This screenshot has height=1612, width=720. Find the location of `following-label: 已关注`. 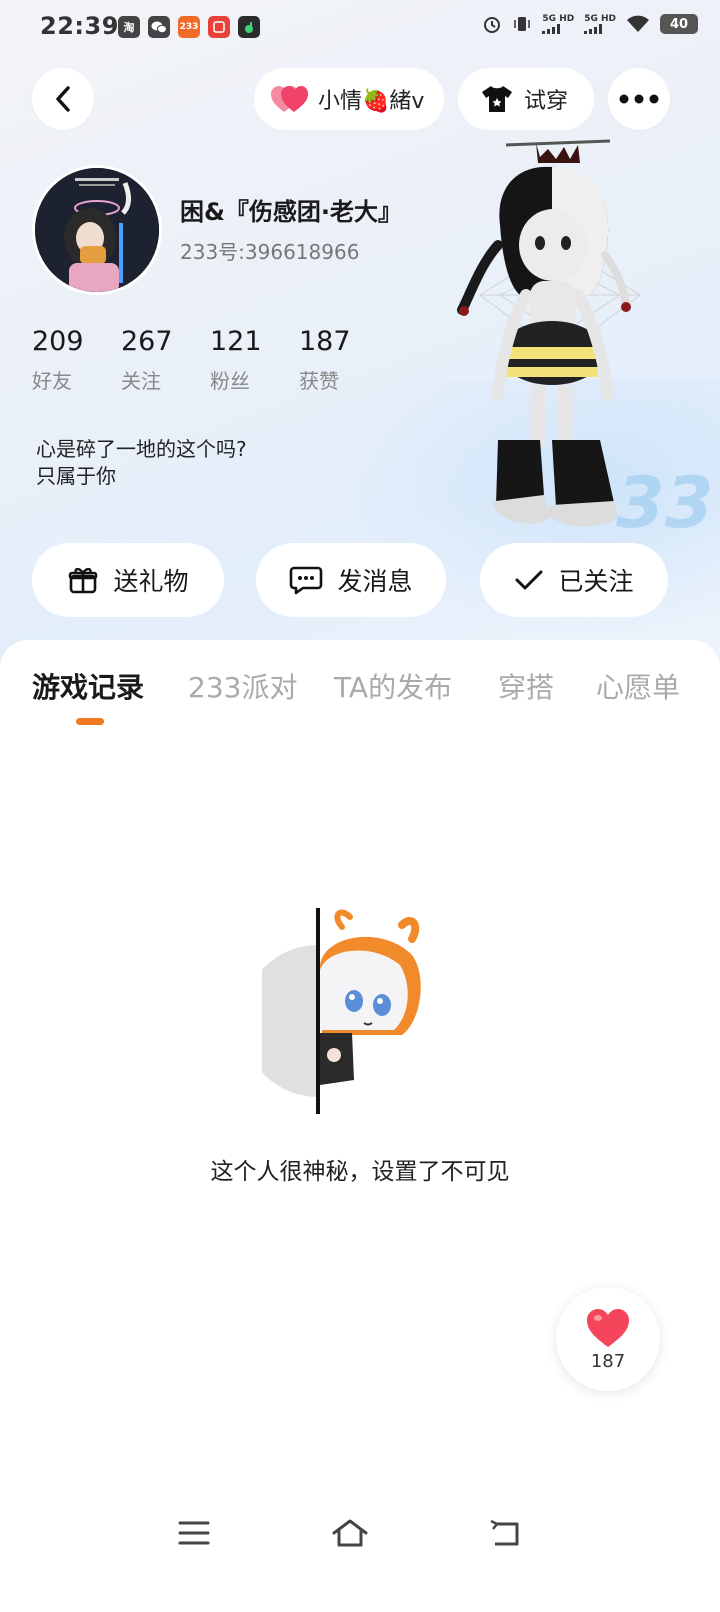

following-label: 已关注 is located at coordinates (596, 581).